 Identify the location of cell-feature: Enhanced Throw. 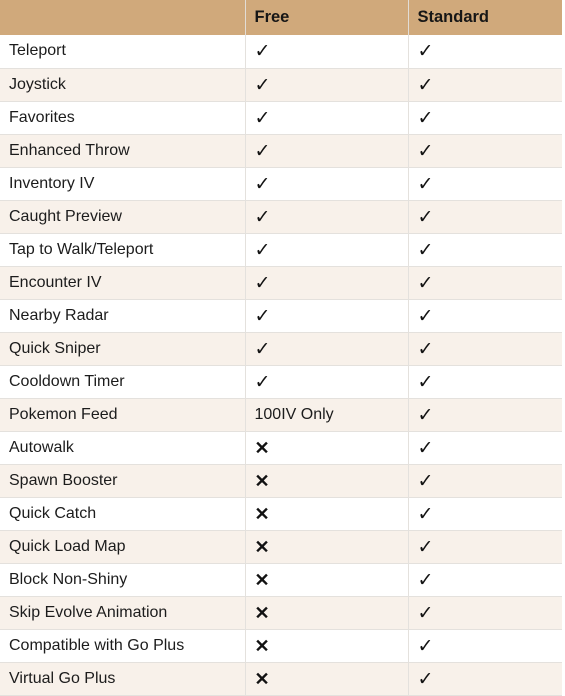
(123, 151).